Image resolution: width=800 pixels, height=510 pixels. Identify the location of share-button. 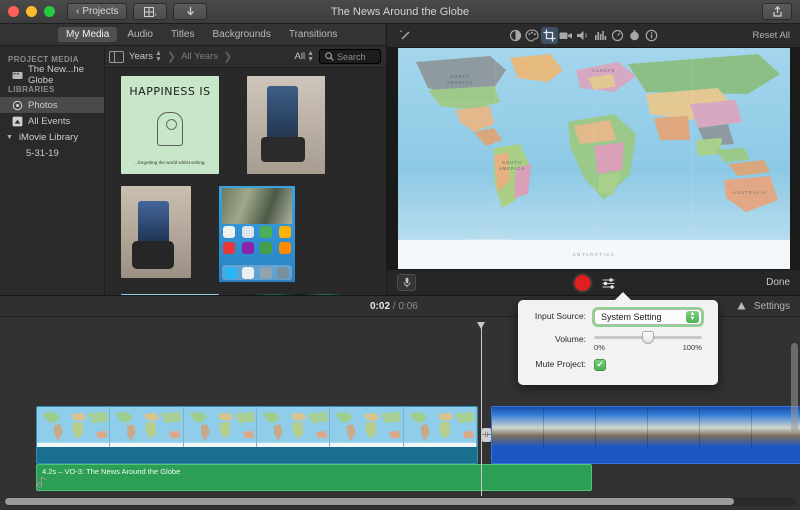
(777, 11).